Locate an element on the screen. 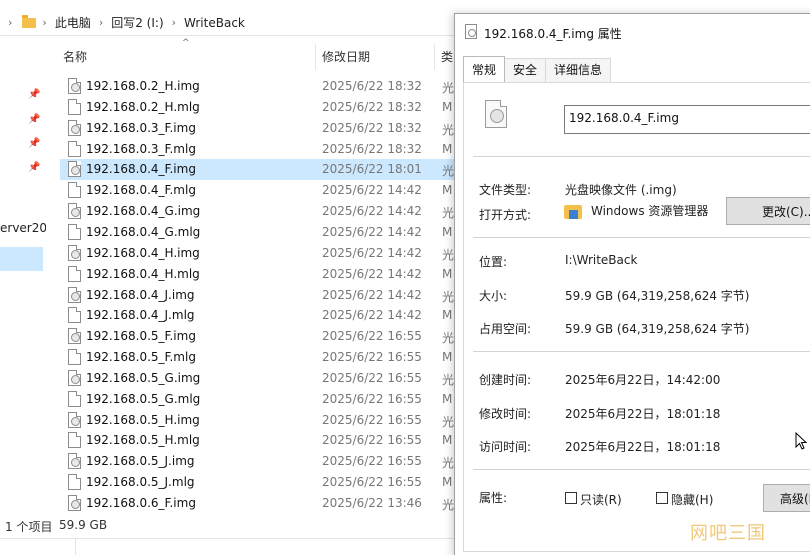  file-name: 192.168.0.5_H.img is located at coordinates (143, 419).